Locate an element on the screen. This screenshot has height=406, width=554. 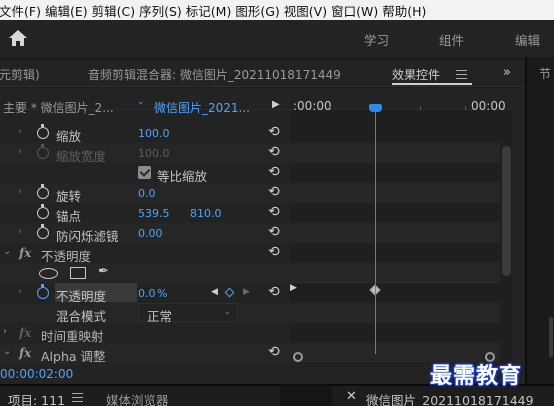
menu-file: 文件(F) is located at coordinates (22, 10).